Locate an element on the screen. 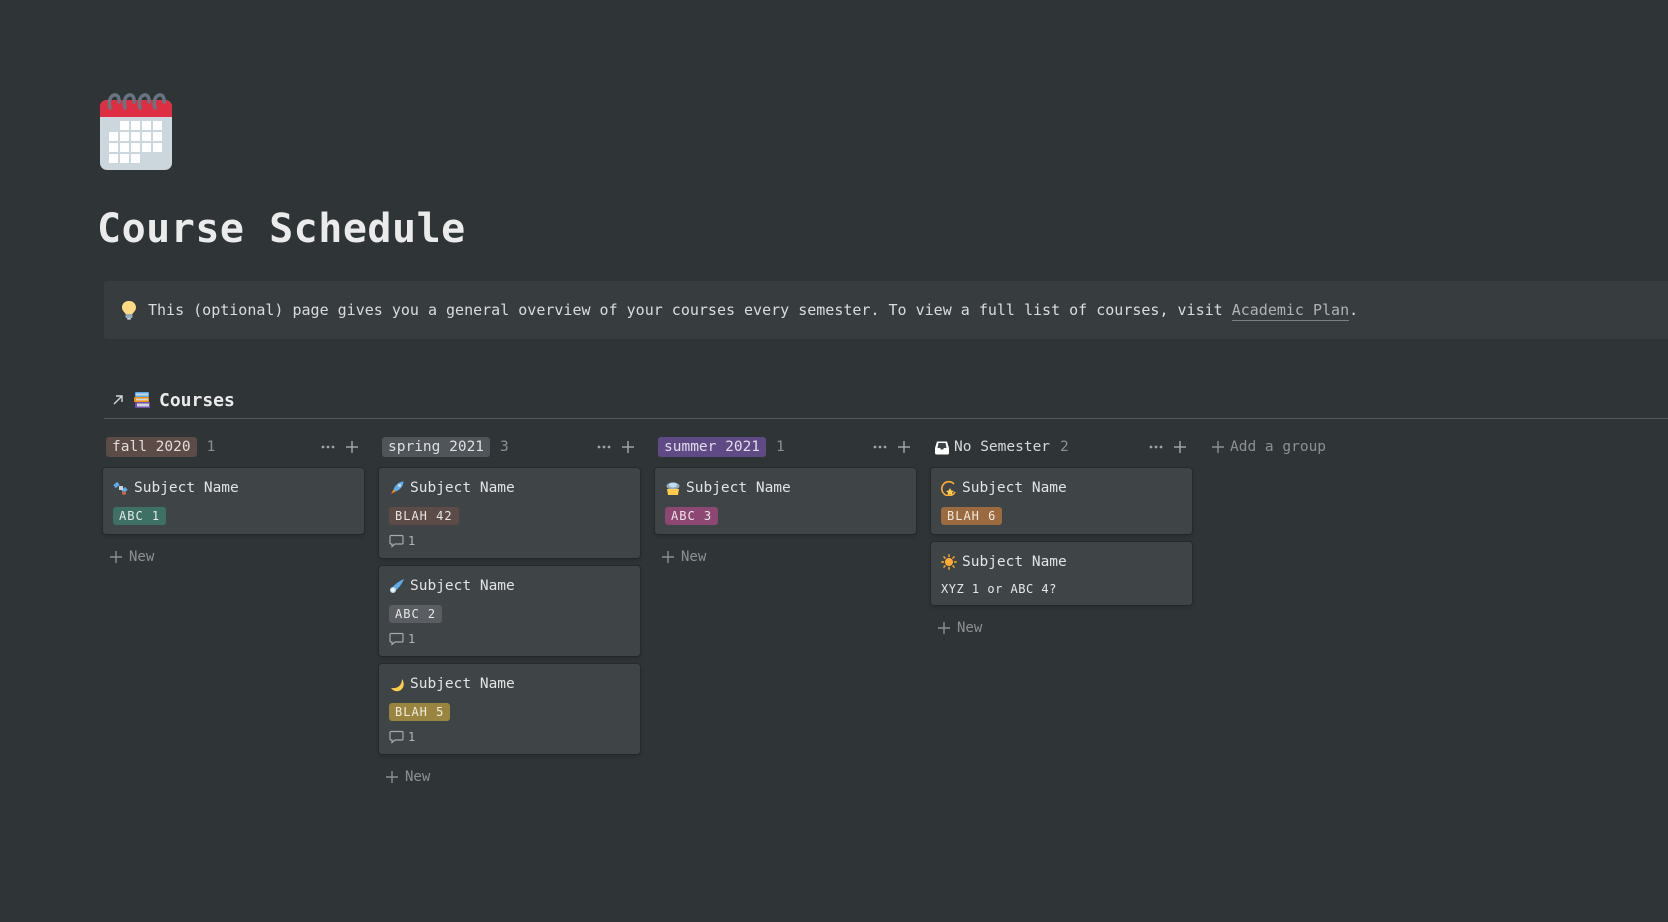 The height and width of the screenshot is (922, 1668). sun-icon is located at coordinates (949, 562).